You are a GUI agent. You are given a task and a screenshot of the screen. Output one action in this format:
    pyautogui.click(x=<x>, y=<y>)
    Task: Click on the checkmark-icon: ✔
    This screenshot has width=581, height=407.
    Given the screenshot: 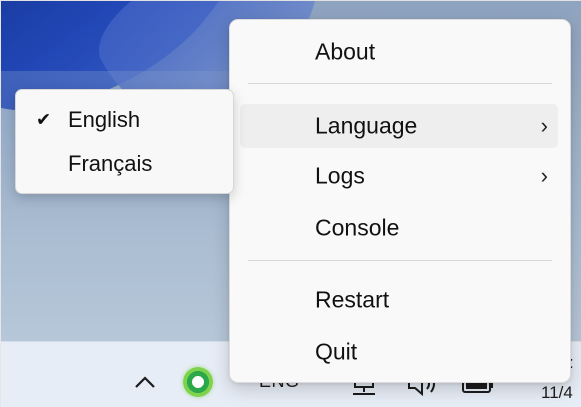 What is the action you would take?
    pyautogui.click(x=44, y=119)
    